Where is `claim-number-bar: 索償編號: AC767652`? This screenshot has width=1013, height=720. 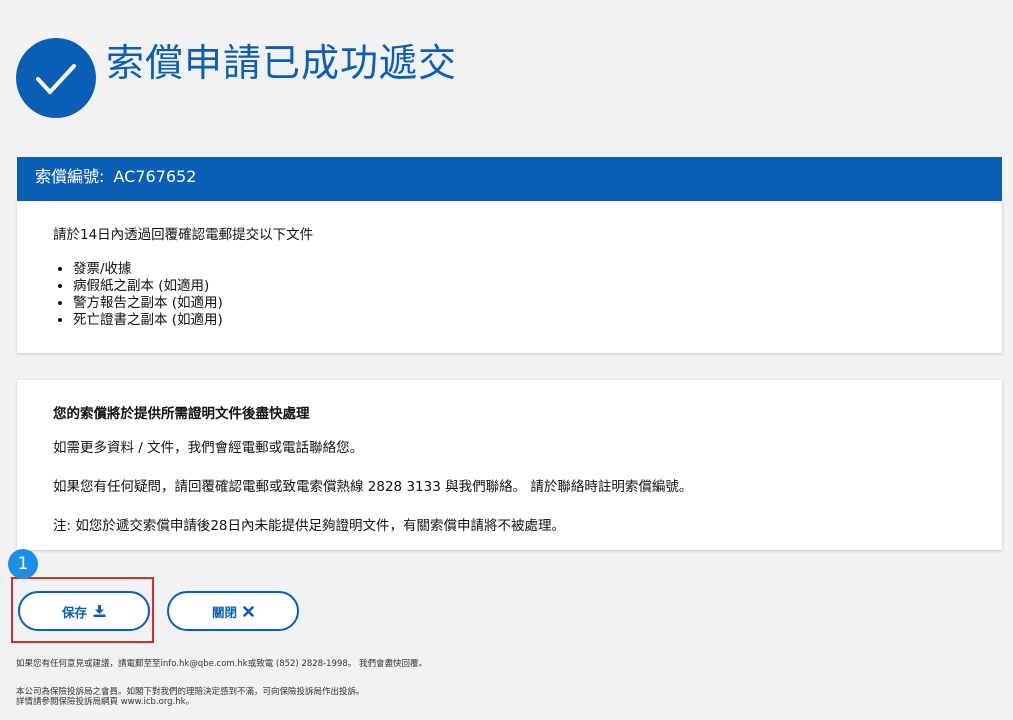 claim-number-bar: 索償編號: AC767652 is located at coordinates (509, 179).